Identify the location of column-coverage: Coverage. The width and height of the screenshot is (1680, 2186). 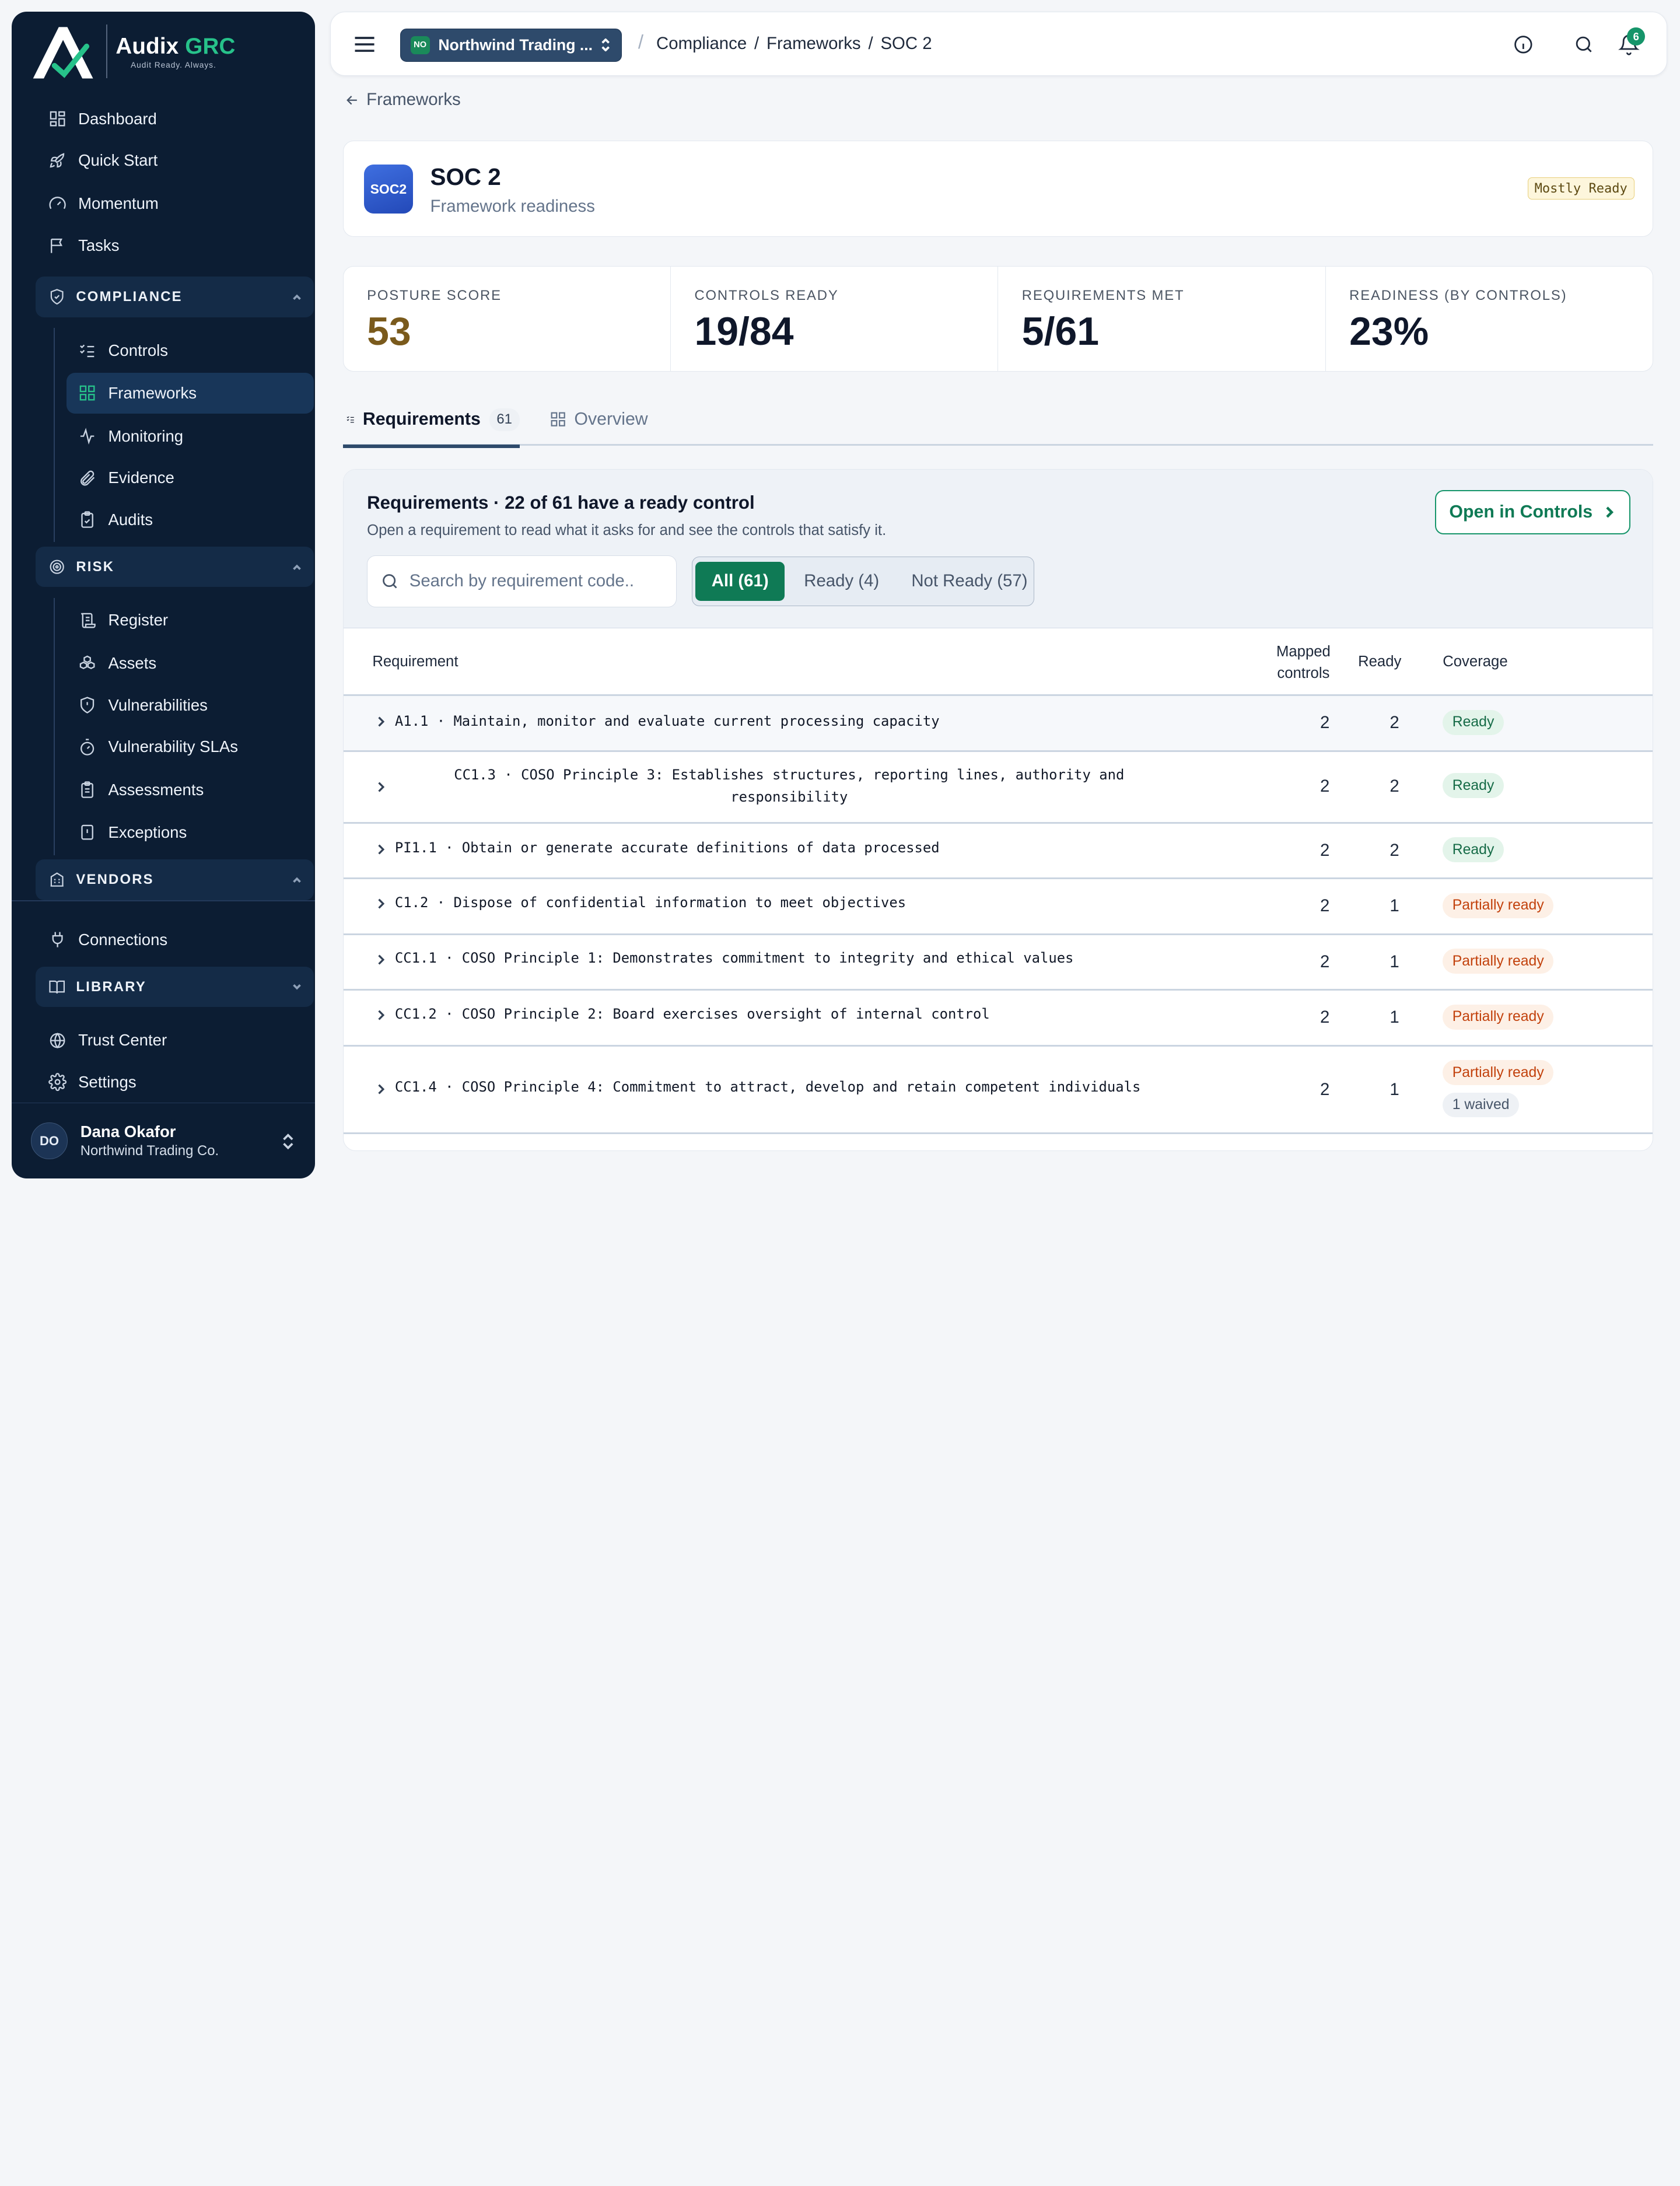
(1475, 662).